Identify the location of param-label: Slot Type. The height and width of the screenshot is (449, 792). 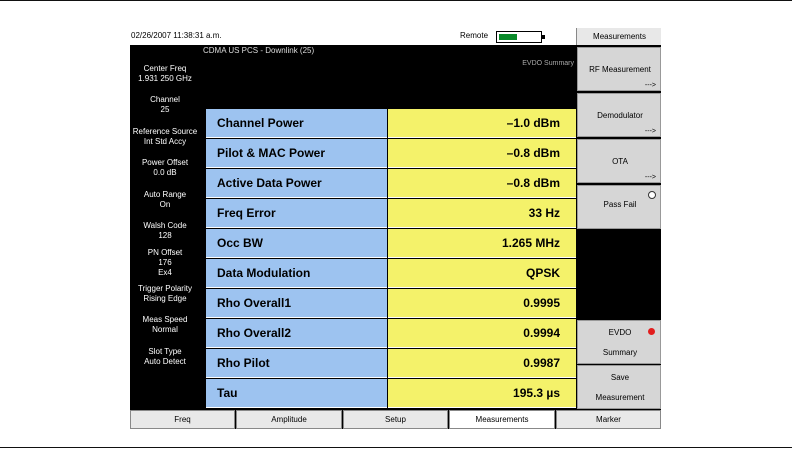
(165, 351).